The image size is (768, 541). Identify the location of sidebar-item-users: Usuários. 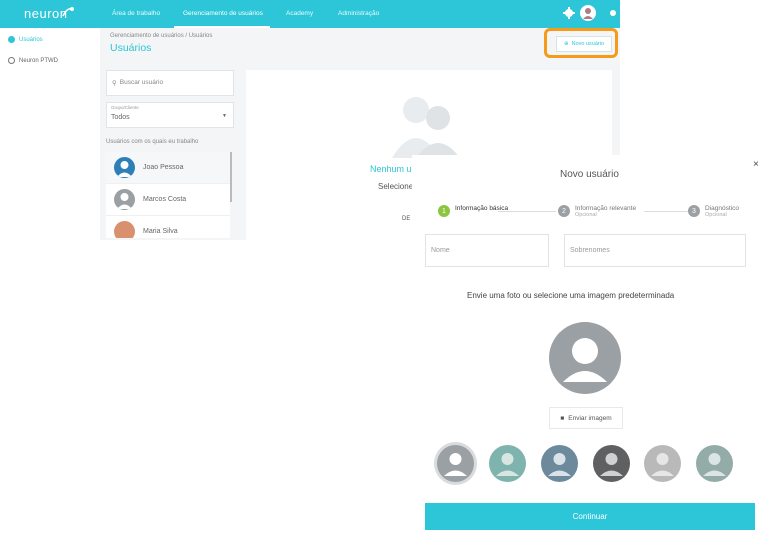
(25, 39).